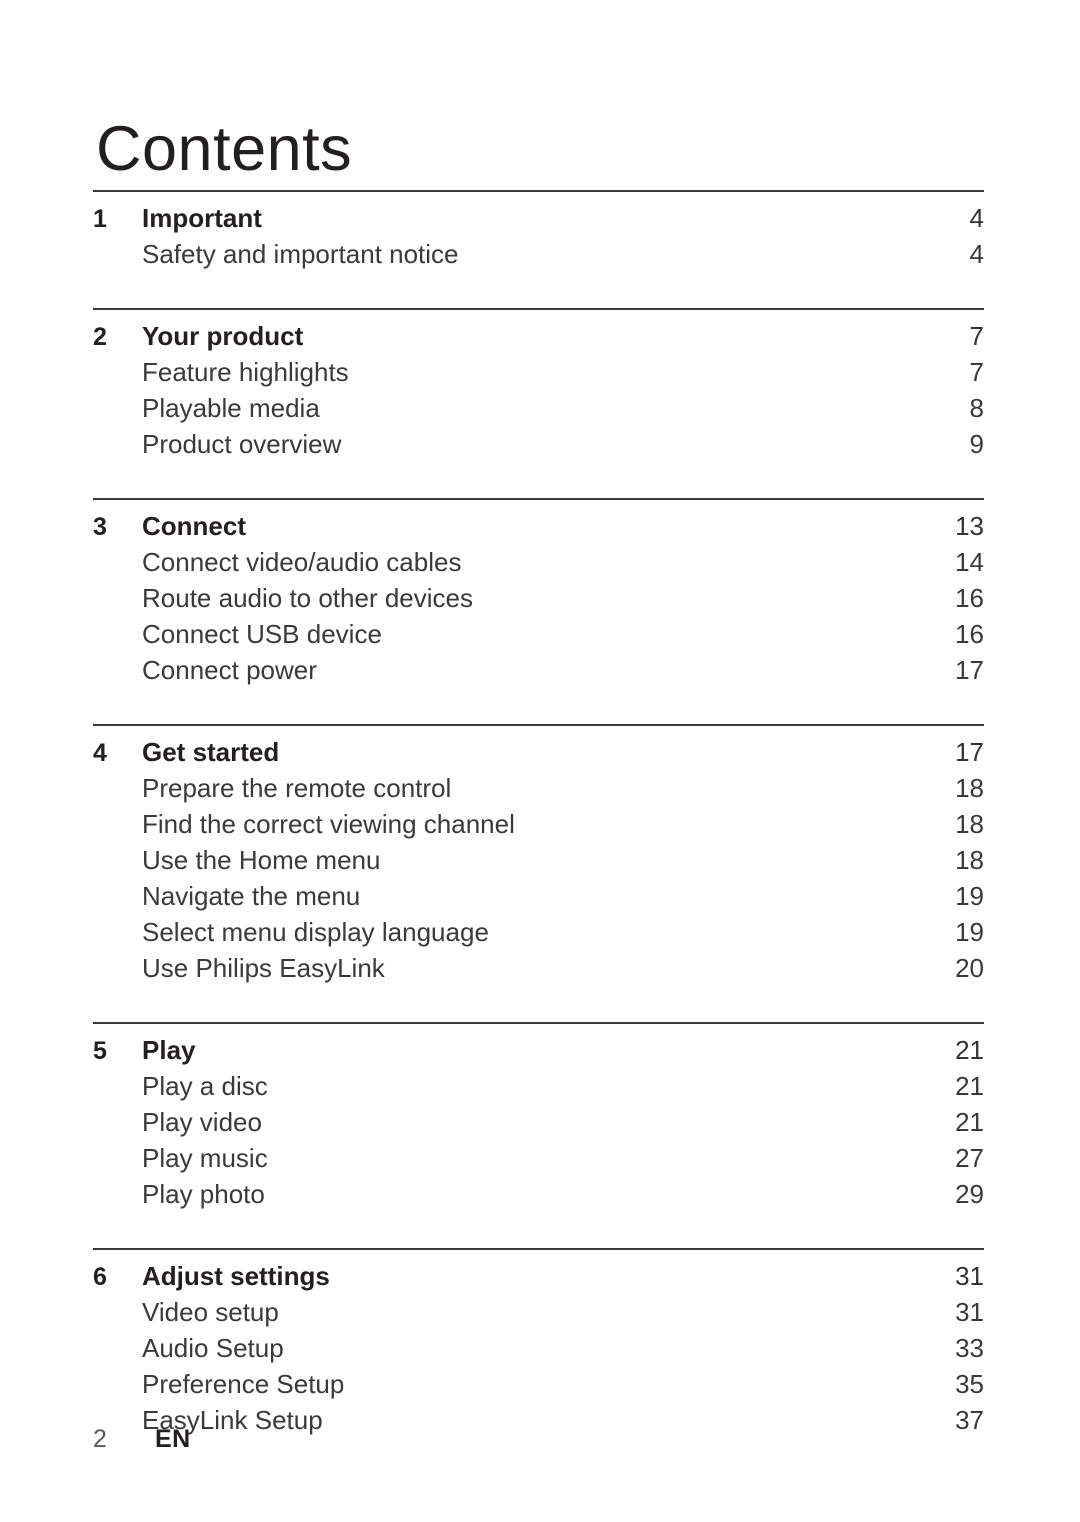 The height and width of the screenshot is (1522, 1080). What do you see at coordinates (538, 968) in the screenshot?
I see `toc-entry-row: Use Philips EasyLink 20` at bounding box center [538, 968].